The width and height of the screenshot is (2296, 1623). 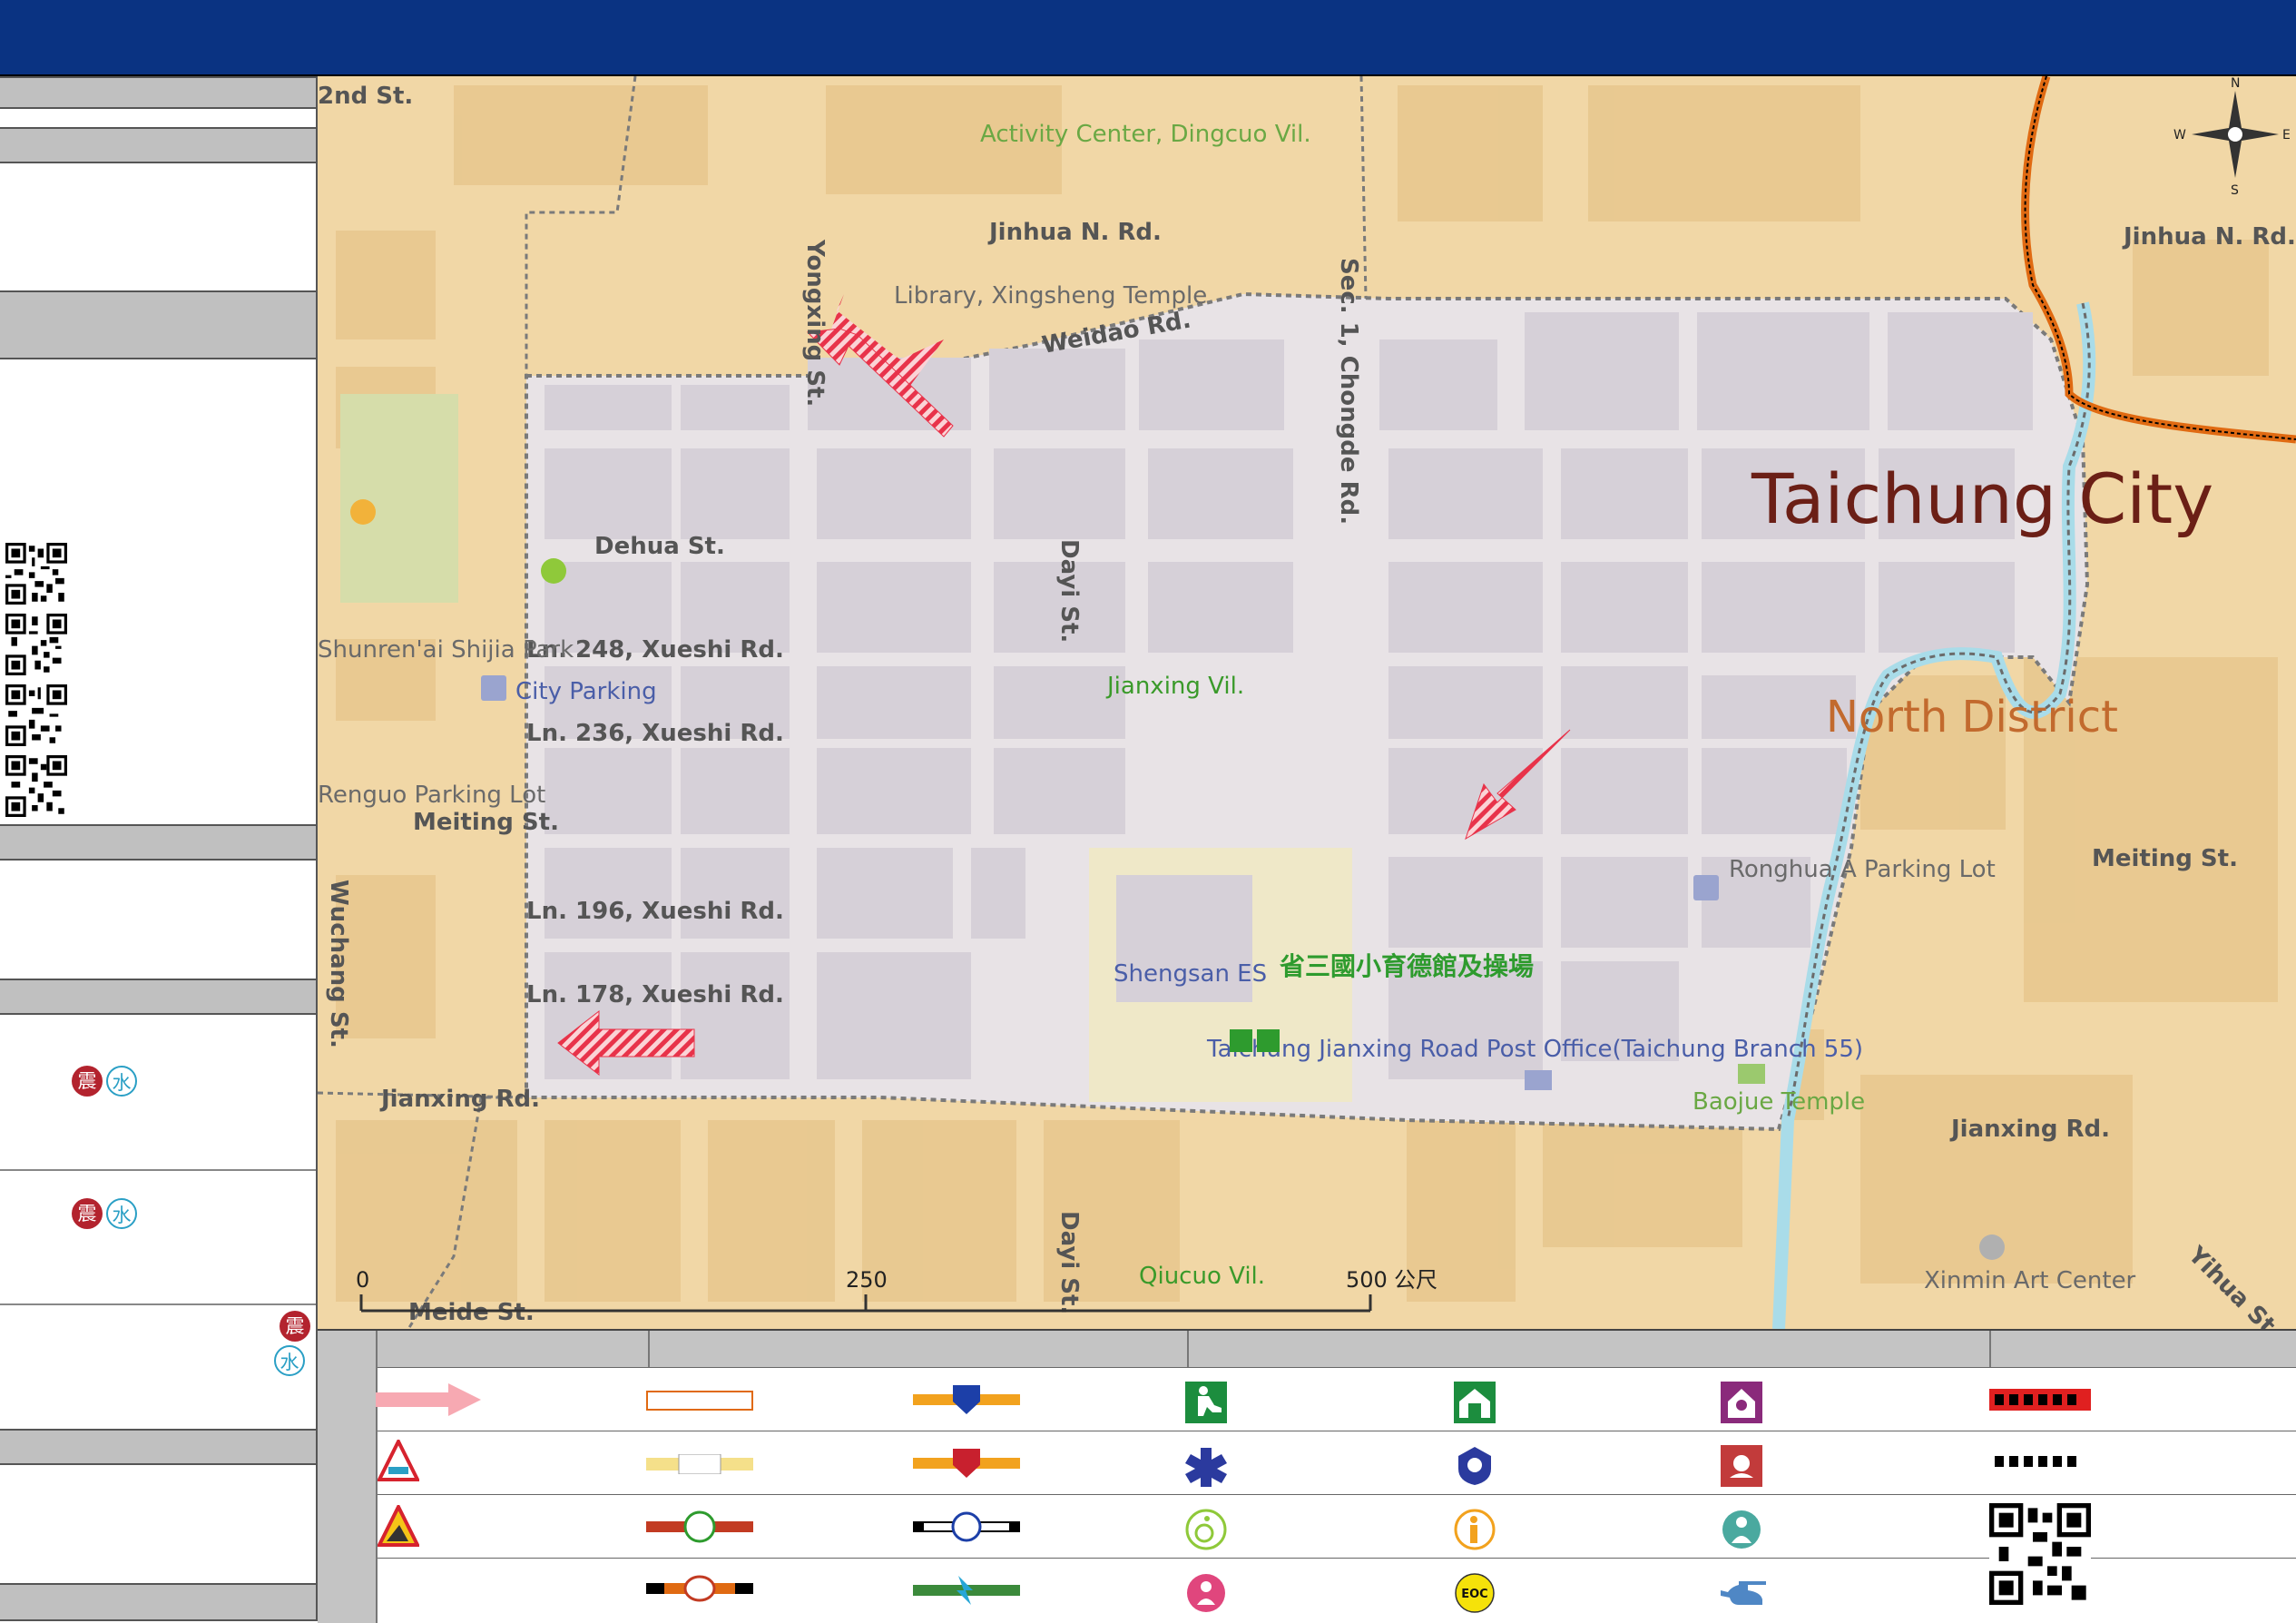 I want to click on village-label: Jianxing Vil., so click(x=1174, y=686).